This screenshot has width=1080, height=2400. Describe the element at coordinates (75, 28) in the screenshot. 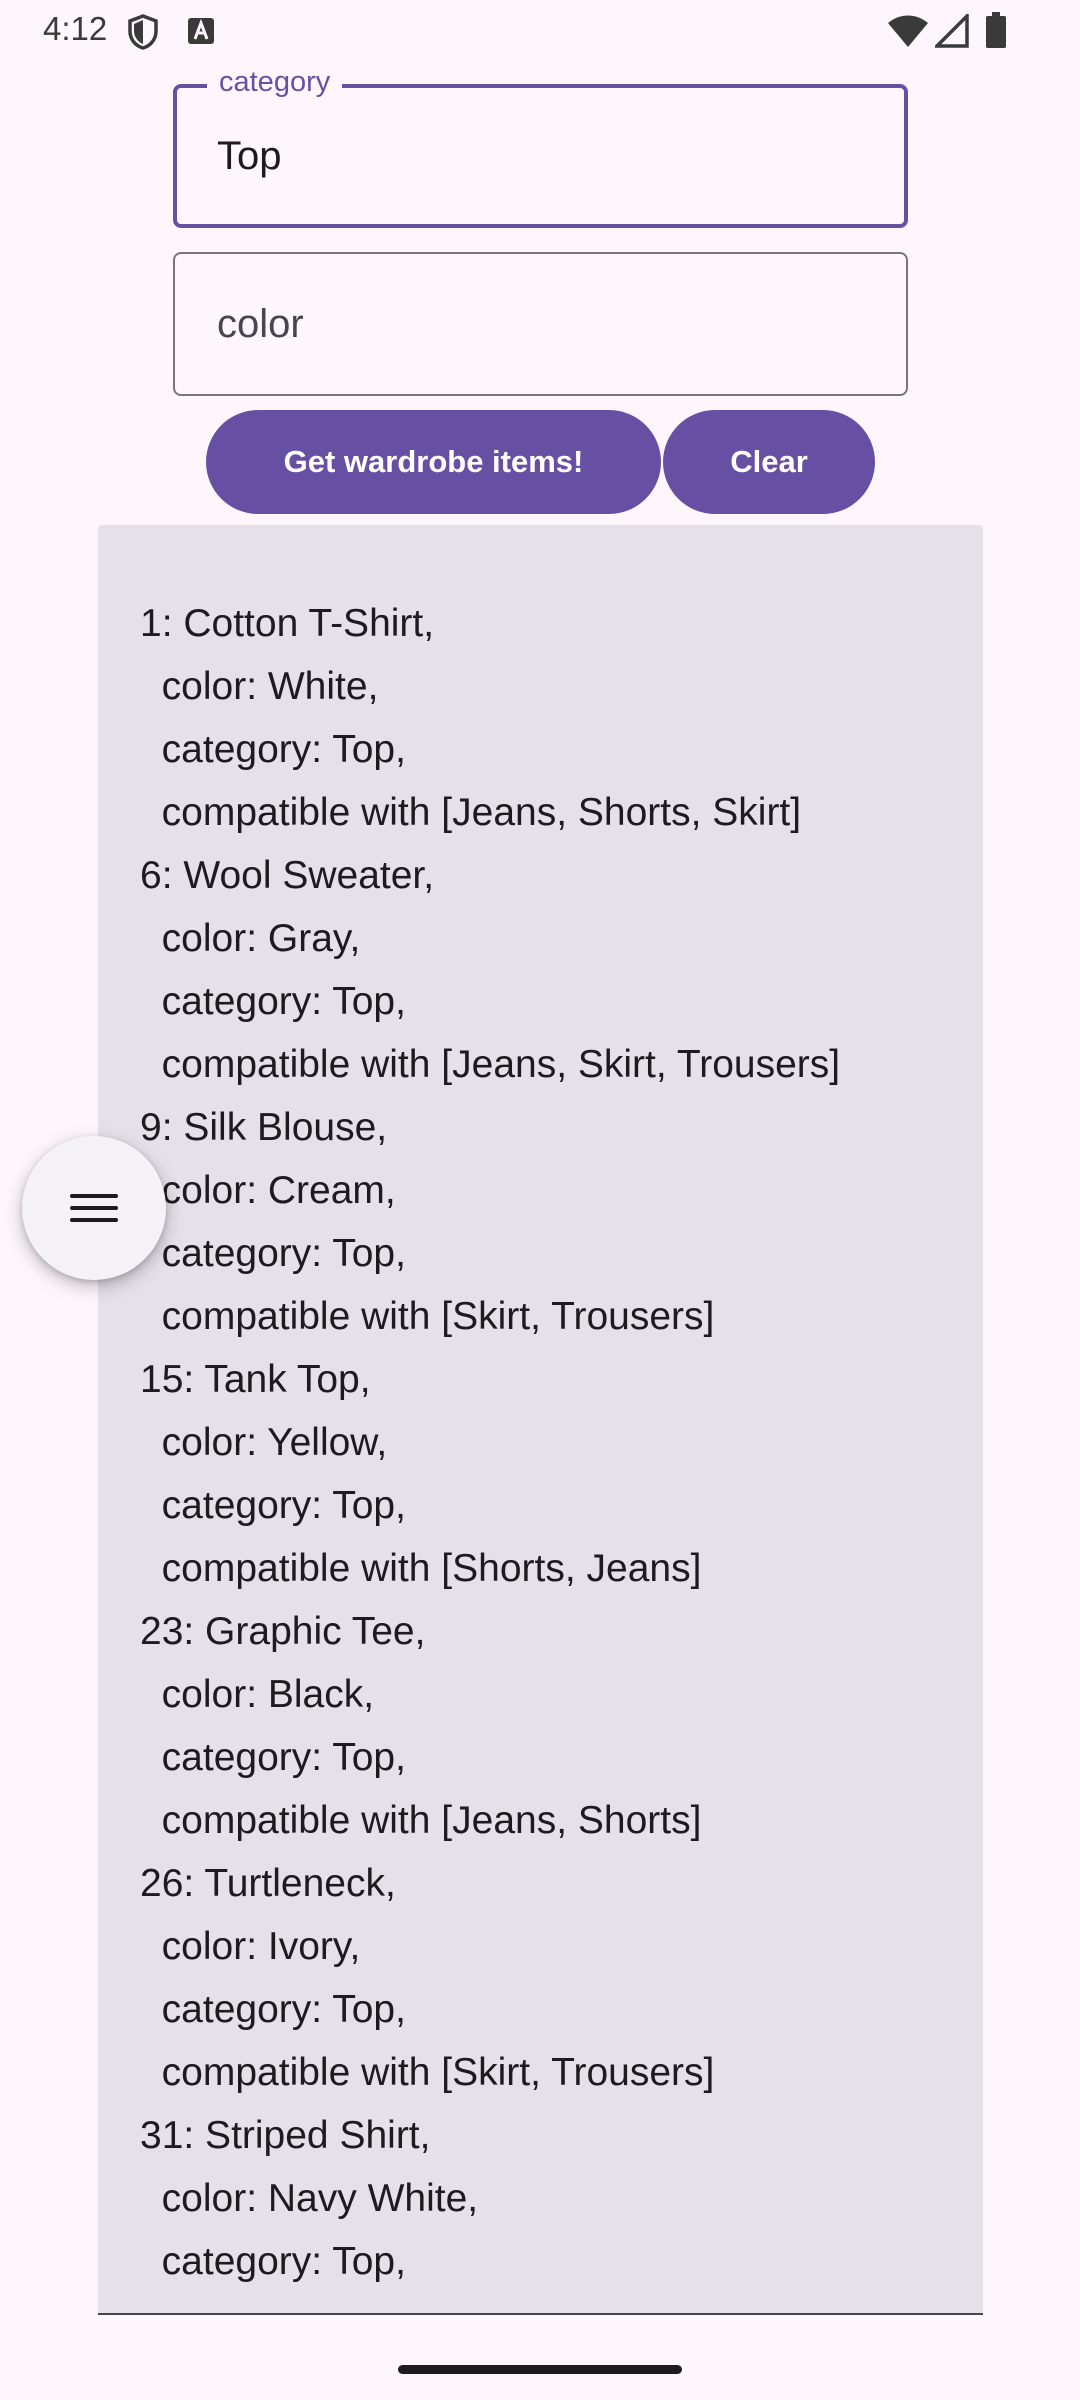

I see `status-time: 4:12` at that location.